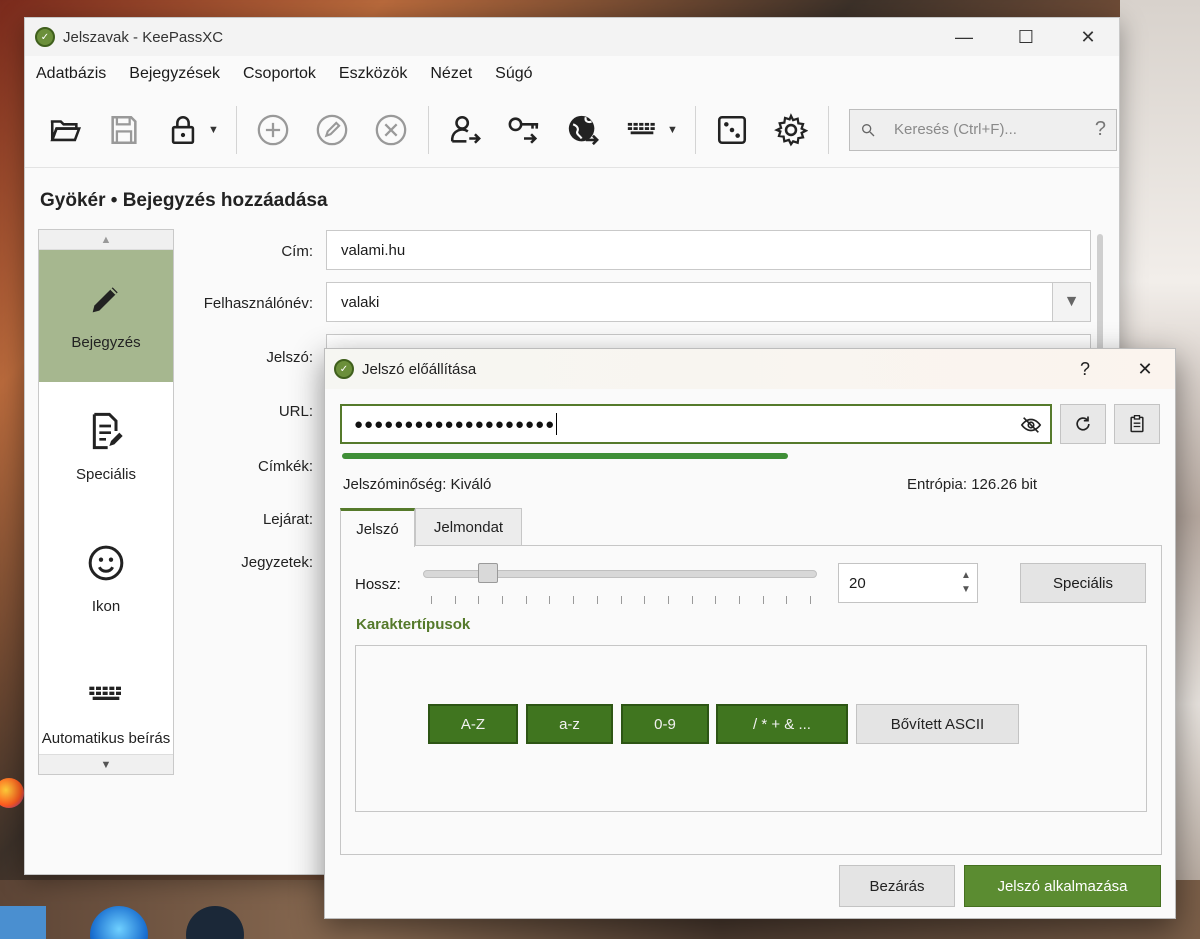 The width and height of the screenshot is (1200, 939). What do you see at coordinates (417, 484) in the screenshot?
I see `password-quality-label: Jelszóminőség: Kiváló` at bounding box center [417, 484].